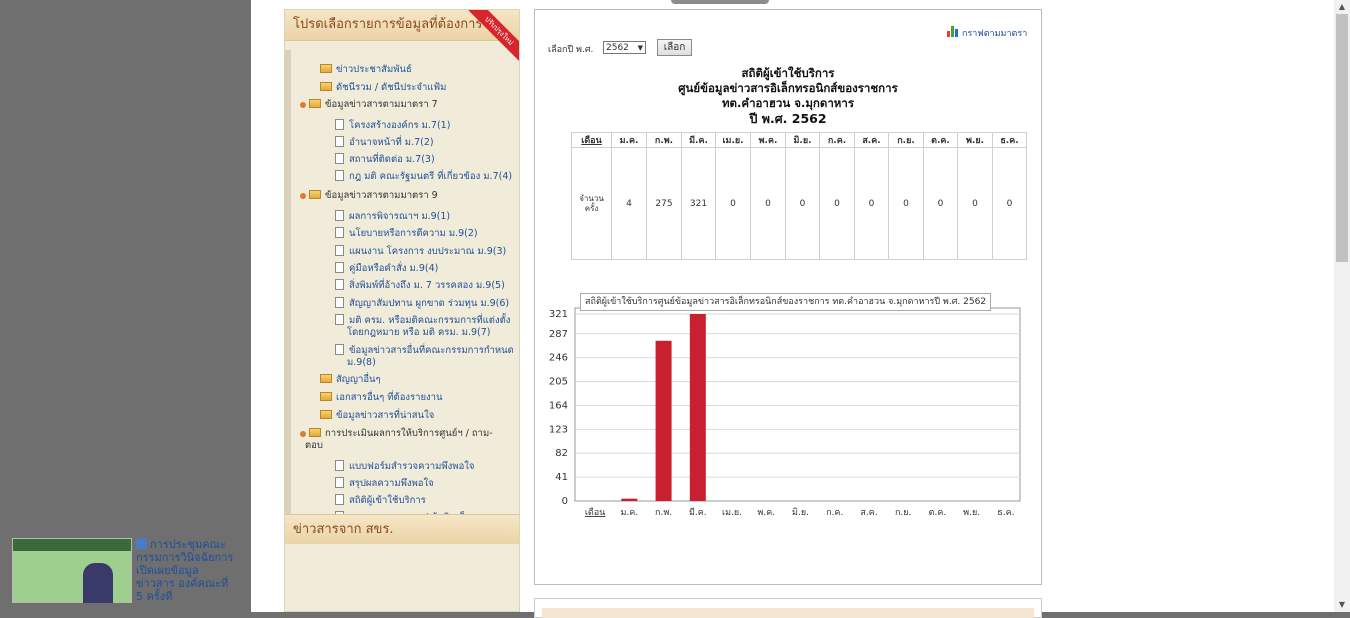 The image size is (1350, 618). What do you see at coordinates (788, 73) in the screenshot?
I see `title-line-1: สถิติผู้เข้าใช้บริการ` at bounding box center [788, 73].